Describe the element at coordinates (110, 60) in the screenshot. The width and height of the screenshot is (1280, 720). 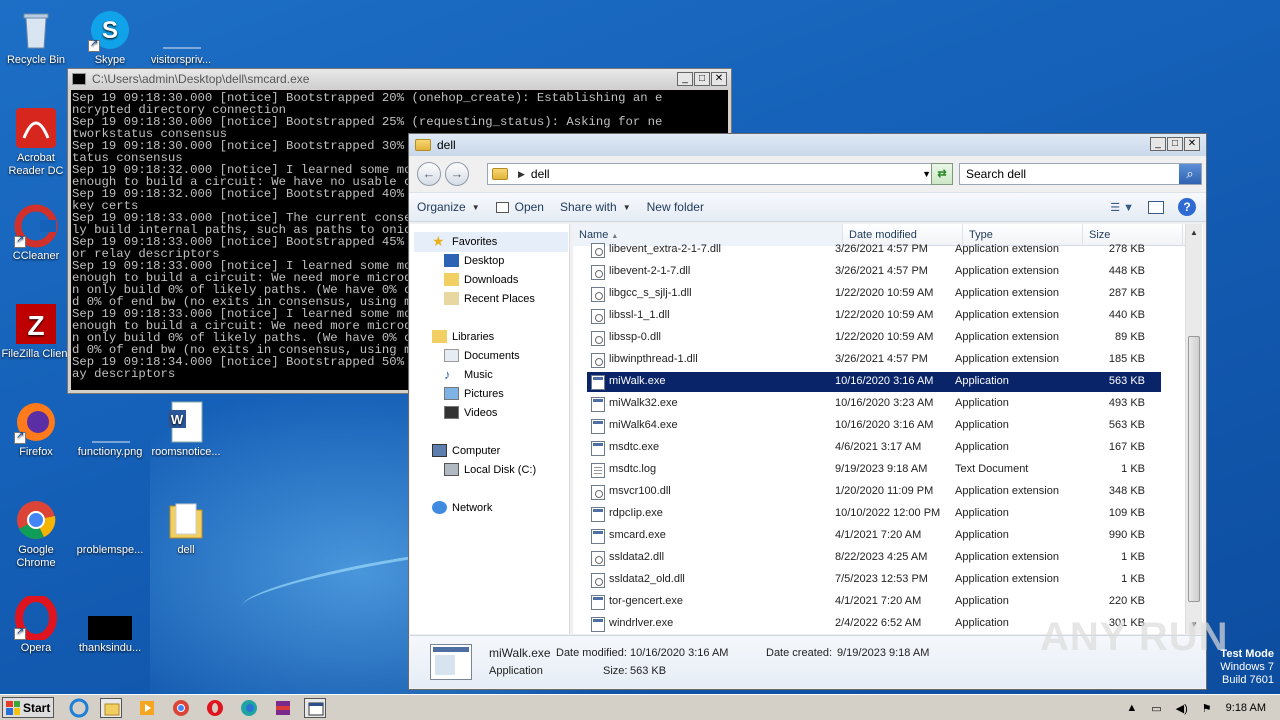
I see `desktop-icon-label: Skype` at that location.